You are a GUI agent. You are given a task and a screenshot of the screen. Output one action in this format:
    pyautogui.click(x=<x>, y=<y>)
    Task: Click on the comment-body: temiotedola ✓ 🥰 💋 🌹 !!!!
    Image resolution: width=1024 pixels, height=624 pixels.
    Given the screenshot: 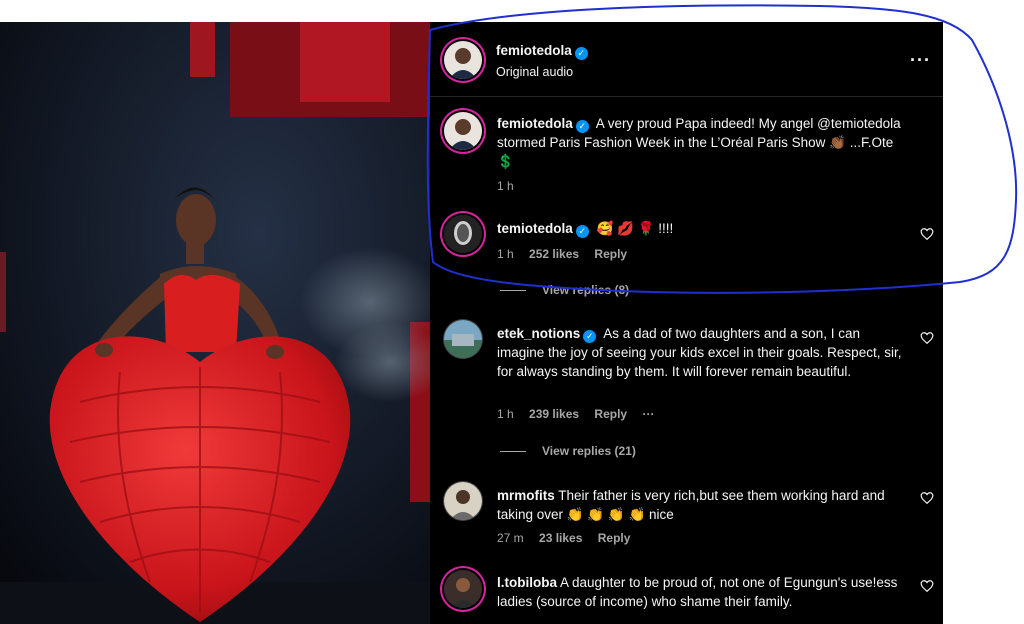 What is the action you would take?
    pyautogui.click(x=702, y=228)
    